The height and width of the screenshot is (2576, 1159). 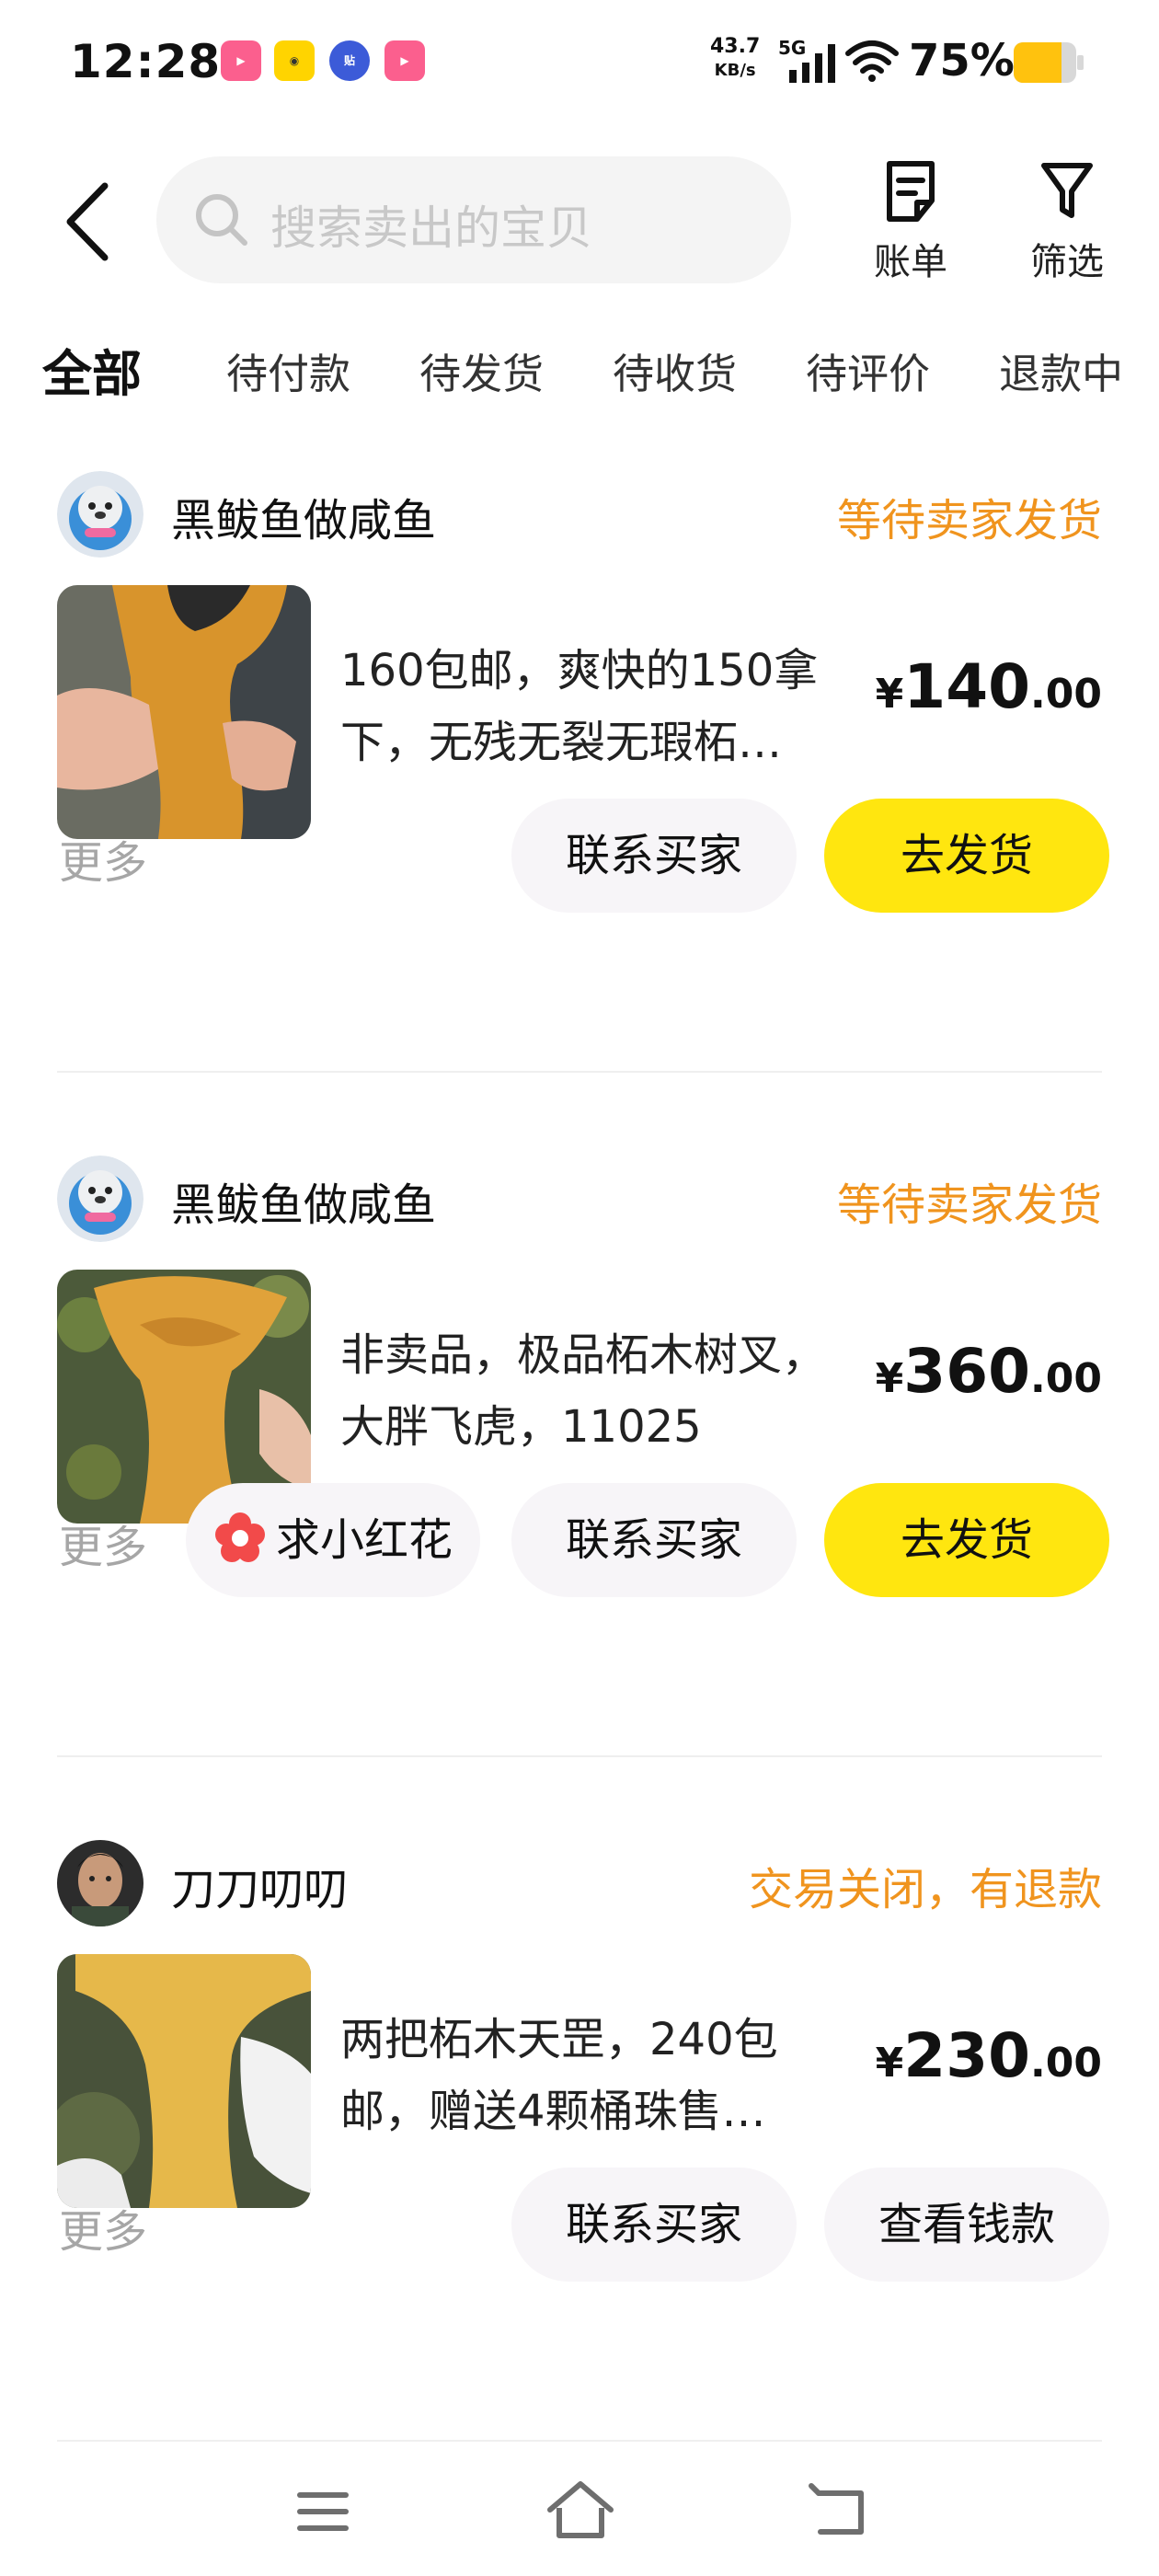 I want to click on view-funds-button: 查看钱款, so click(x=966, y=2225).